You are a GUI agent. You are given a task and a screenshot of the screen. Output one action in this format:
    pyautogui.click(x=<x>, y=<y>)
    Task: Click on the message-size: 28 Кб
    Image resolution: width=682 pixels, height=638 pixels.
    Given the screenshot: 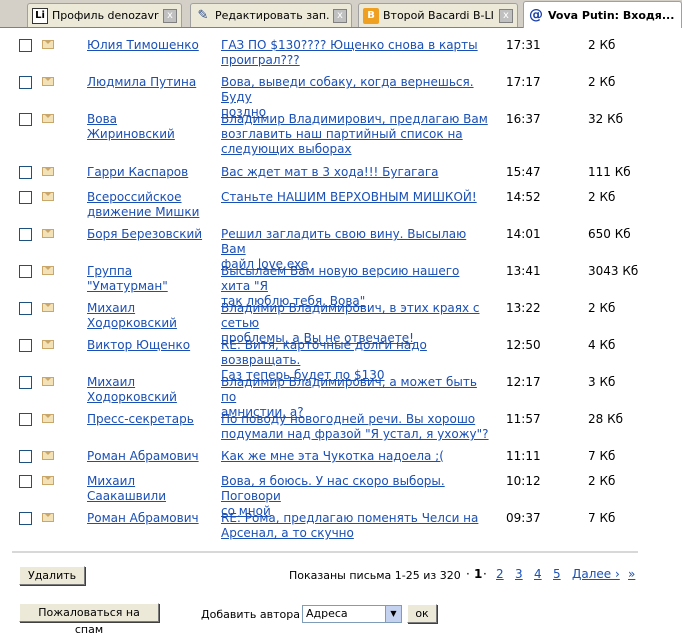 What is the action you would take?
    pyautogui.click(x=606, y=419)
    